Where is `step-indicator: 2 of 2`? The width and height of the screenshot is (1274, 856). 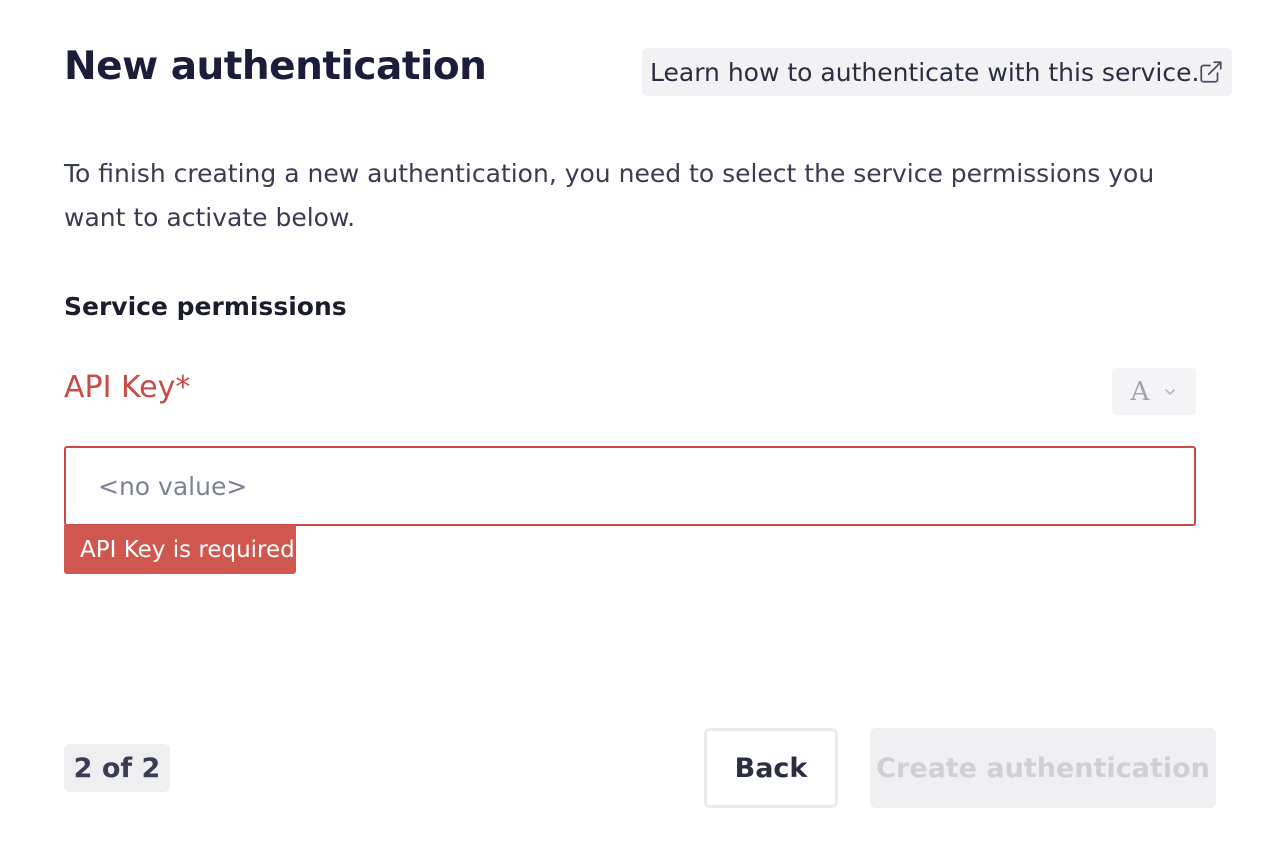
step-indicator: 2 of 2 is located at coordinates (117, 768).